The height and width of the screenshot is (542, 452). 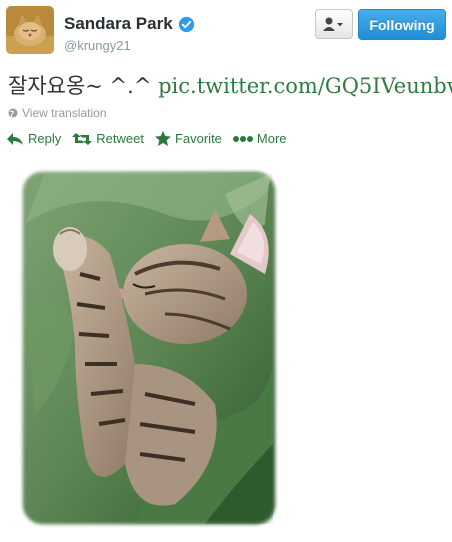 What do you see at coordinates (83, 86) in the screenshot?
I see `tweet-body: 잘자요옹~ ^.^` at bounding box center [83, 86].